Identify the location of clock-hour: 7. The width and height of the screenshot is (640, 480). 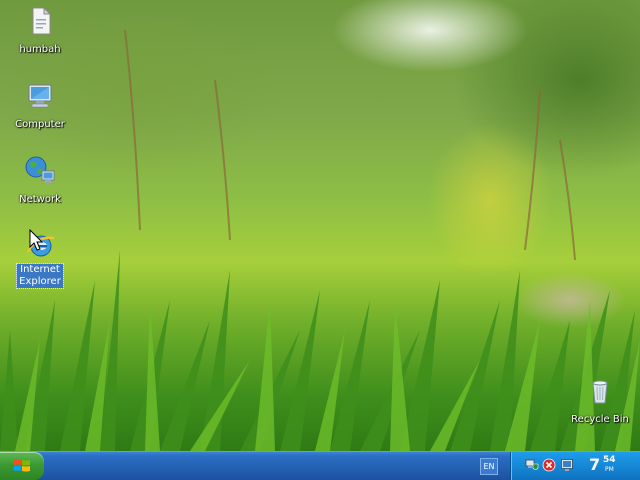
(595, 464).